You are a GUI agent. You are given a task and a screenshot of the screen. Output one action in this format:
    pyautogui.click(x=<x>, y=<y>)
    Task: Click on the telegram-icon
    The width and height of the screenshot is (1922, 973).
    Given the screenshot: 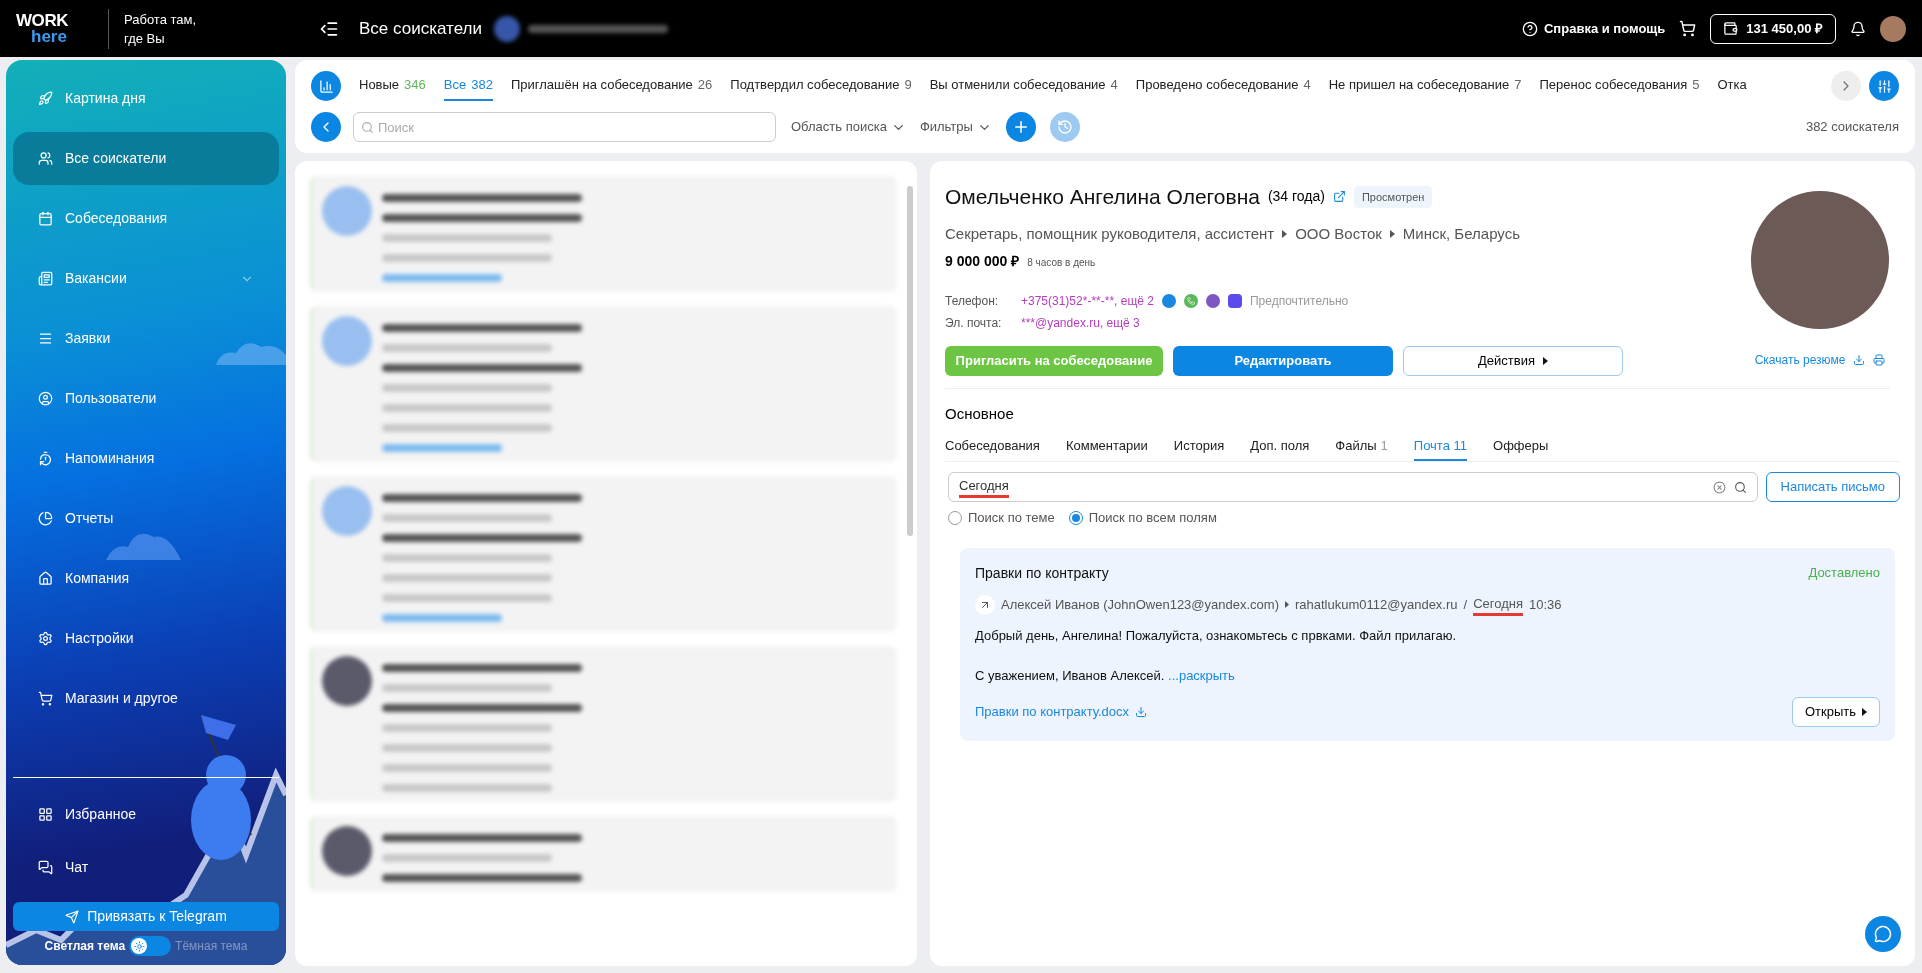 What is the action you would take?
    pyautogui.click(x=1168, y=301)
    